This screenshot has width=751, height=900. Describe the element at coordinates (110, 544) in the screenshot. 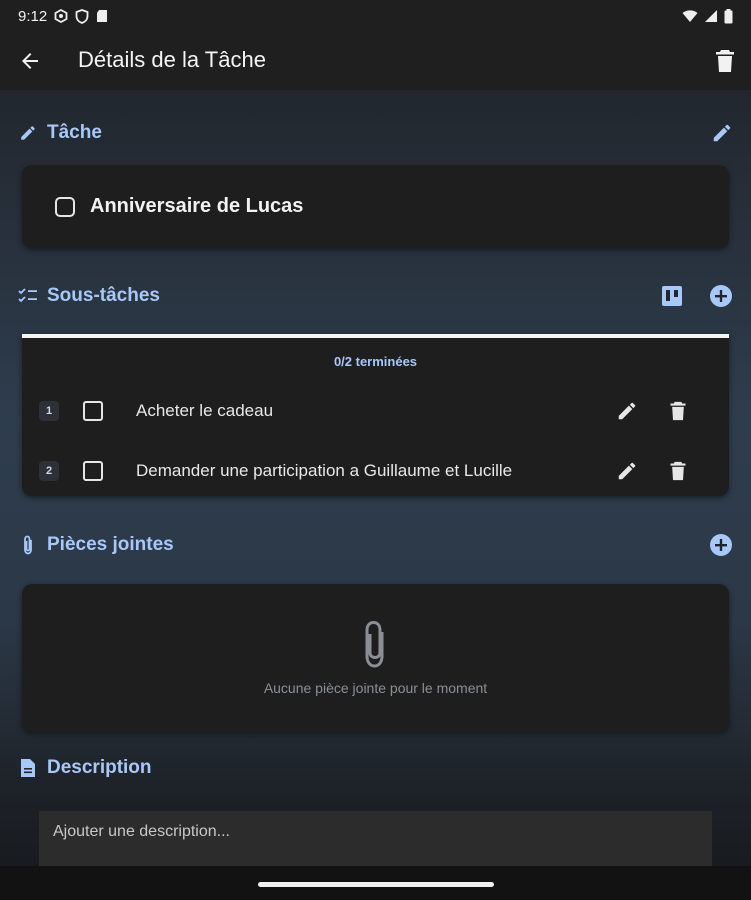

I see `attachments-section-title: Pièces jointes` at that location.